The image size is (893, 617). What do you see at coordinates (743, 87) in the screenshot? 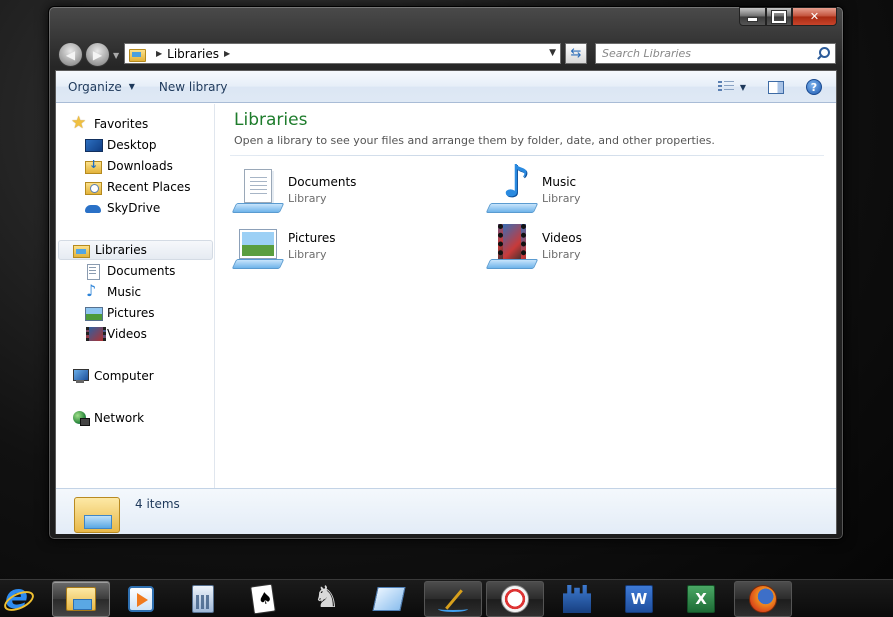
I see `view-options-dropdown-icon: ▼` at bounding box center [743, 87].